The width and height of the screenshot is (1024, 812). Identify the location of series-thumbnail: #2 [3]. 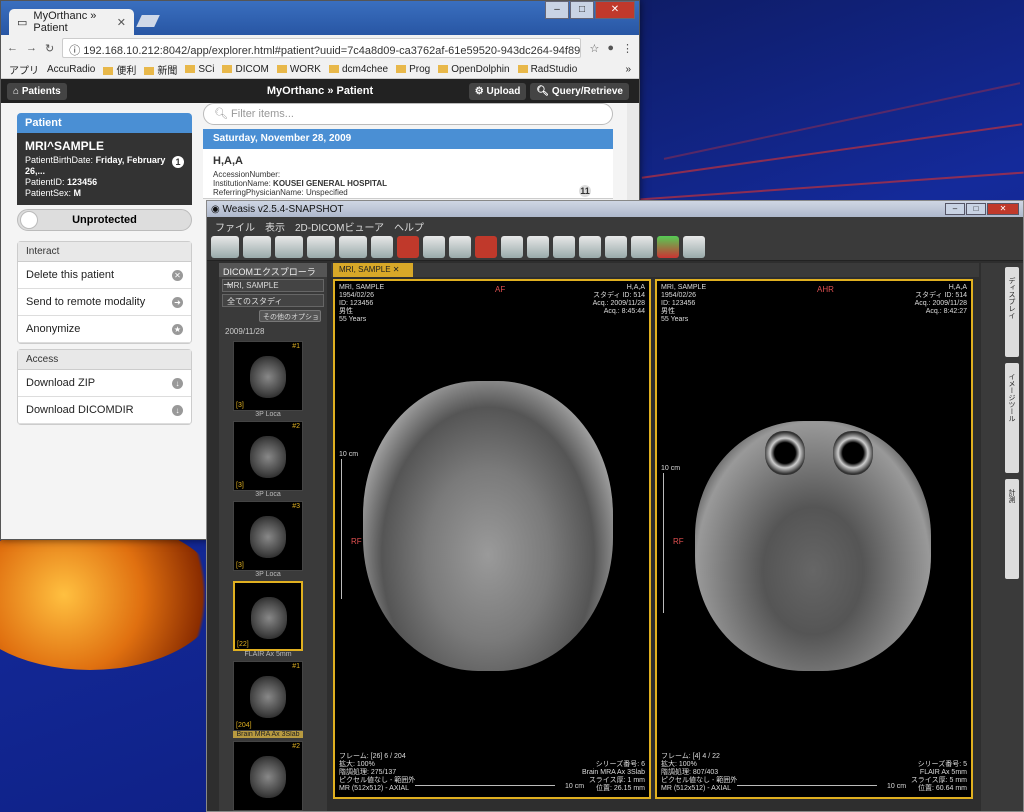
(268, 456).